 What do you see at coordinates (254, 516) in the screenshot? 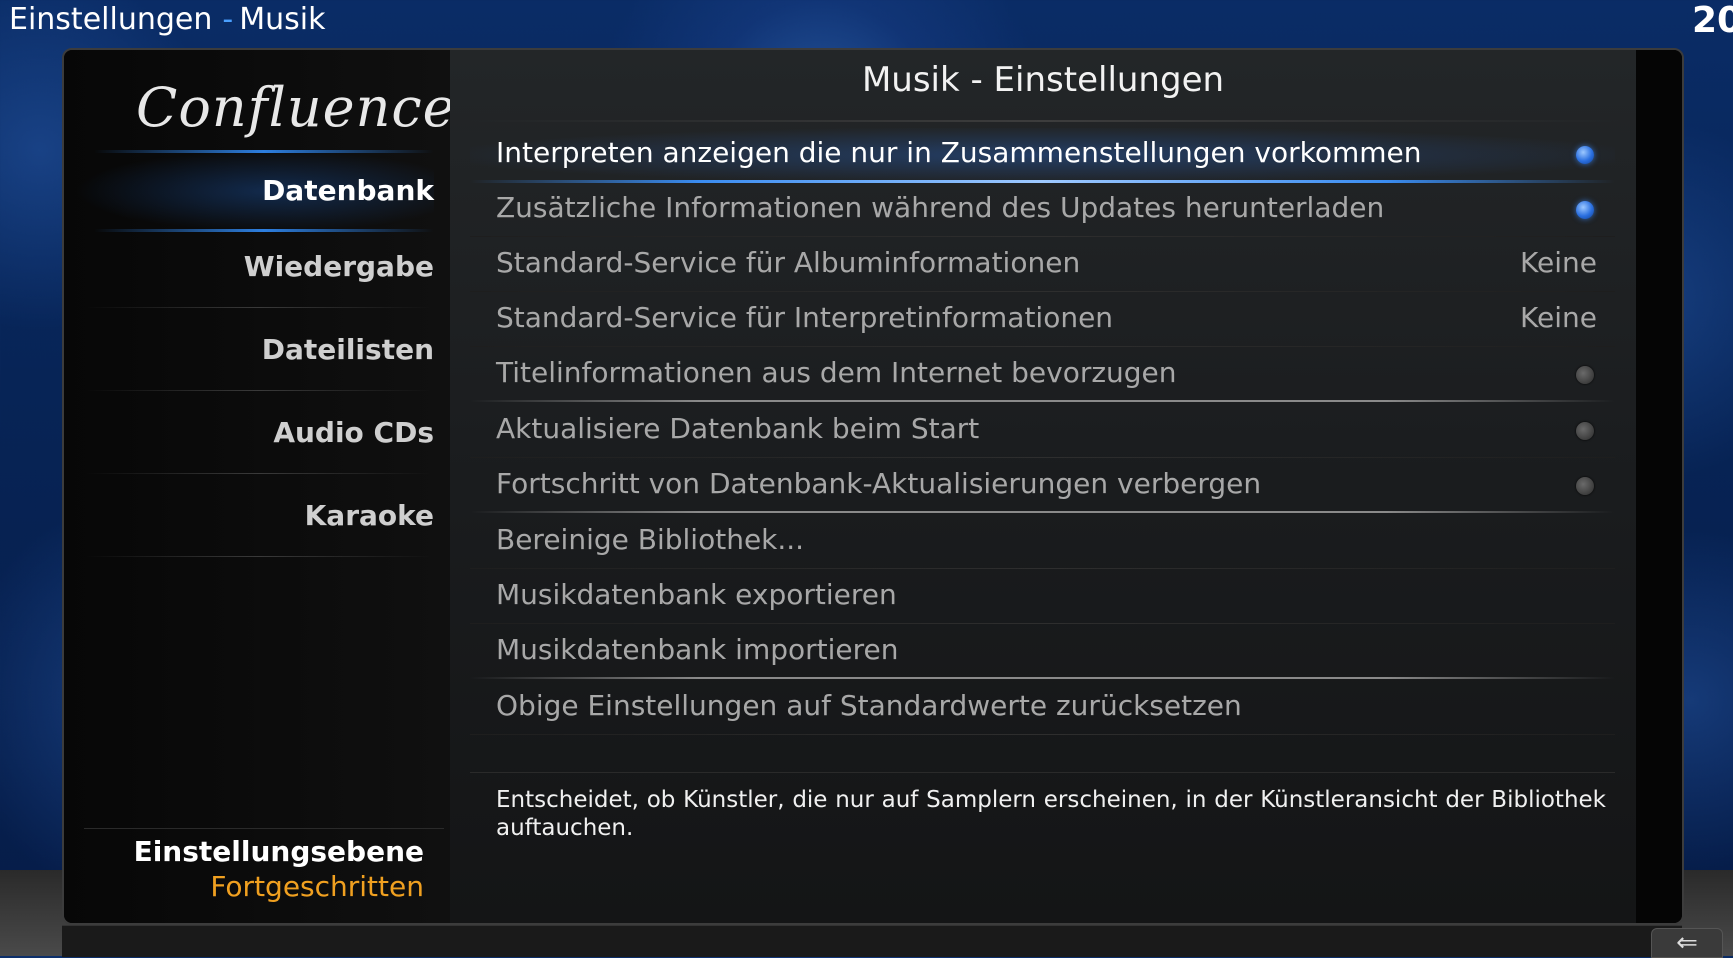
I see `sidebar-item-karaoke: Karaoke` at bounding box center [254, 516].